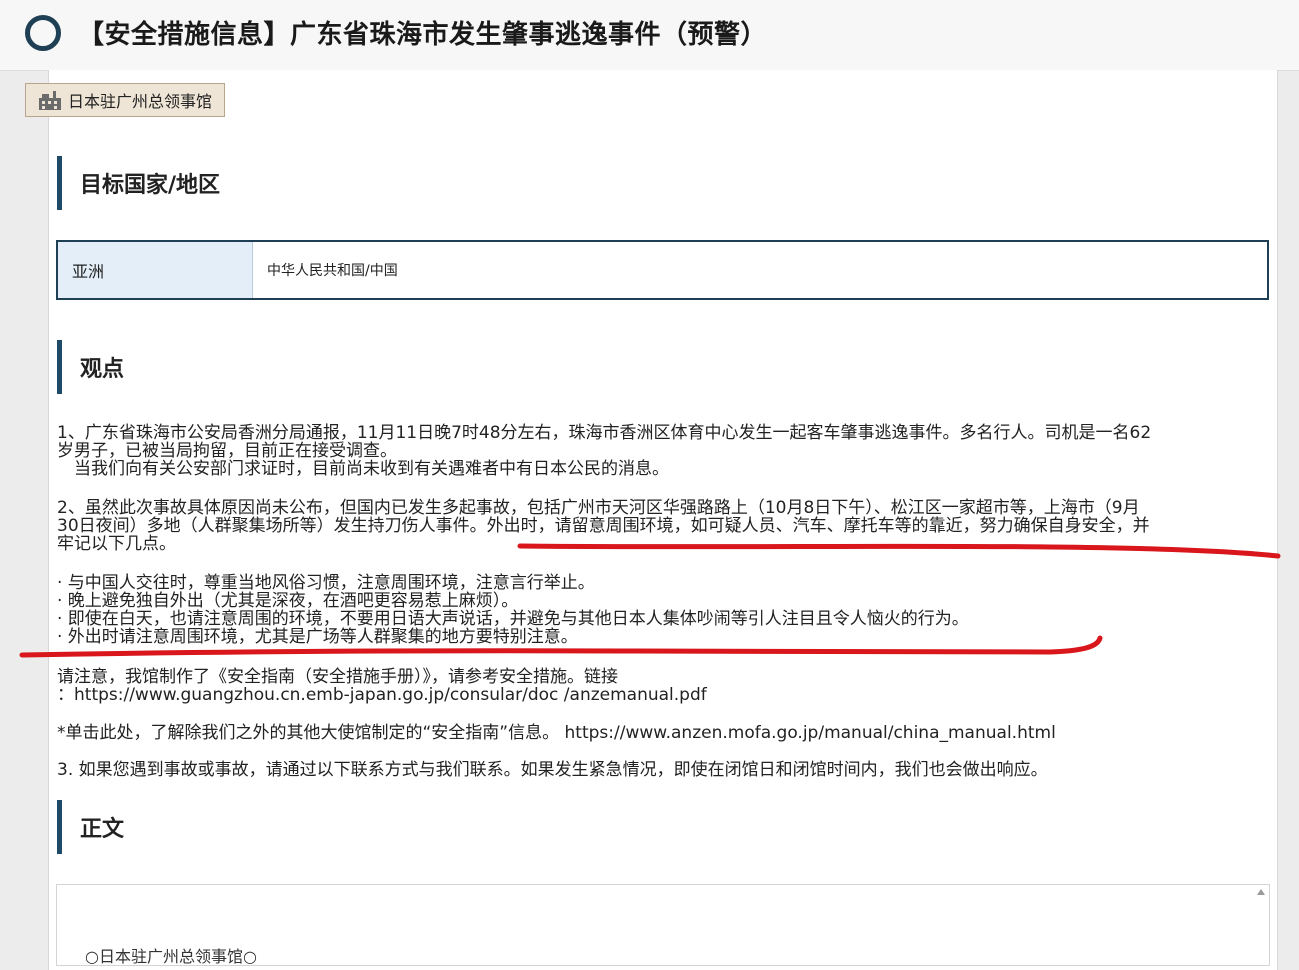 Image resolution: width=1299 pixels, height=970 pixels. What do you see at coordinates (423, 35) in the screenshot?
I see `page-title: 【安全措施信息】广东省珠海市发生肇事逃逸事件（预警）` at bounding box center [423, 35].